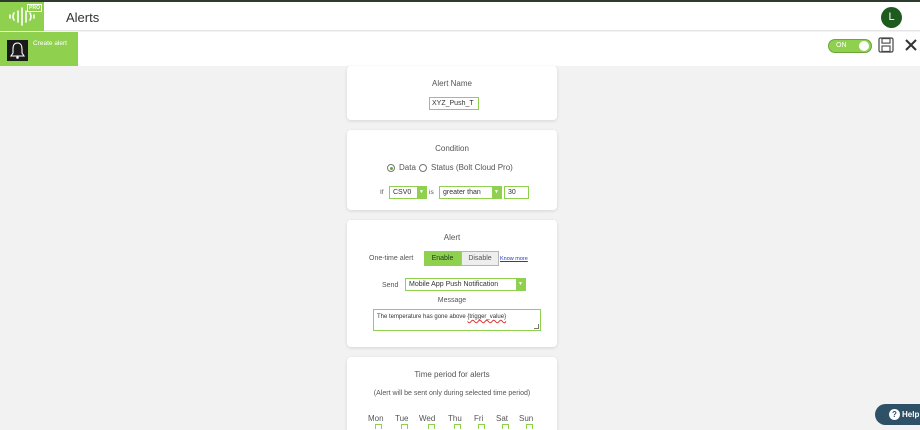 The width and height of the screenshot is (920, 430). I want to click on data-radio, so click(391, 168).